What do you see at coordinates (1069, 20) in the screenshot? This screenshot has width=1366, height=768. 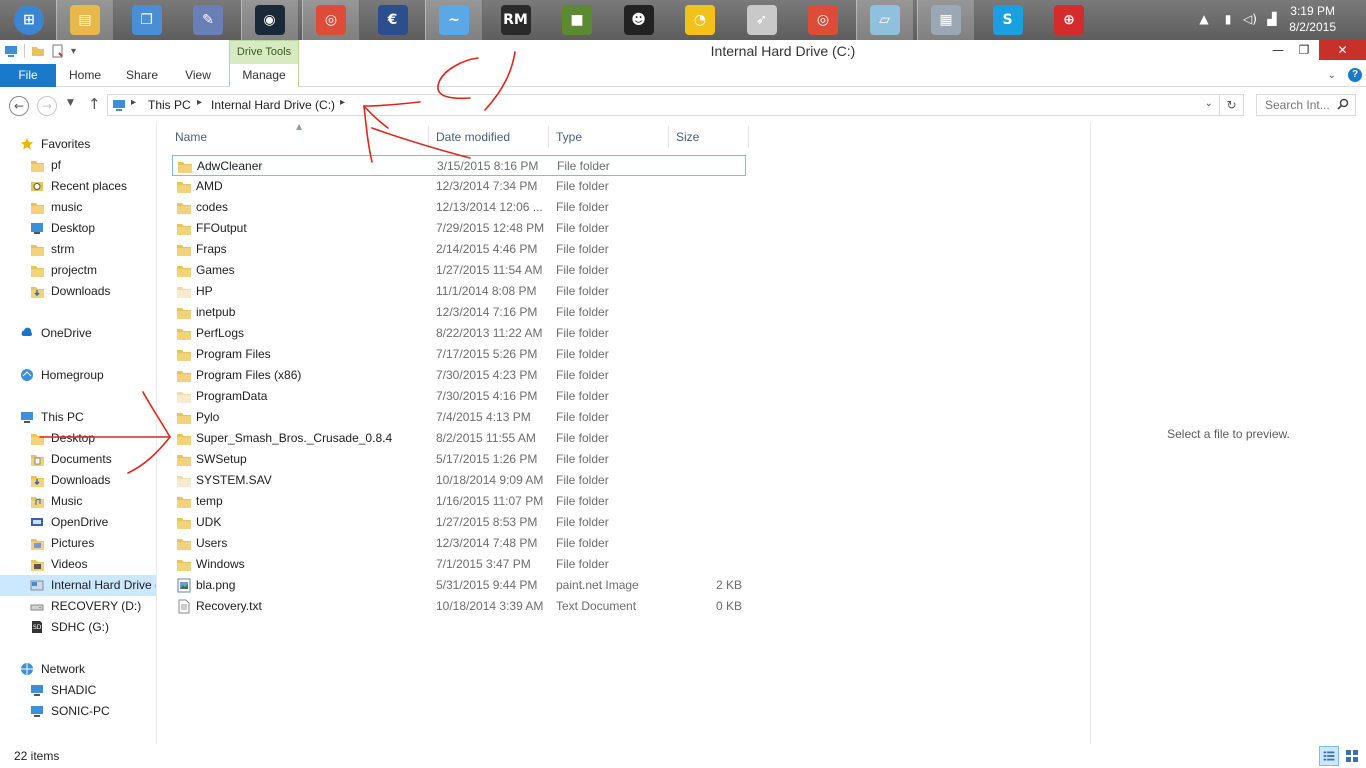 I see `taskbar-button-smash: ⊕` at bounding box center [1069, 20].